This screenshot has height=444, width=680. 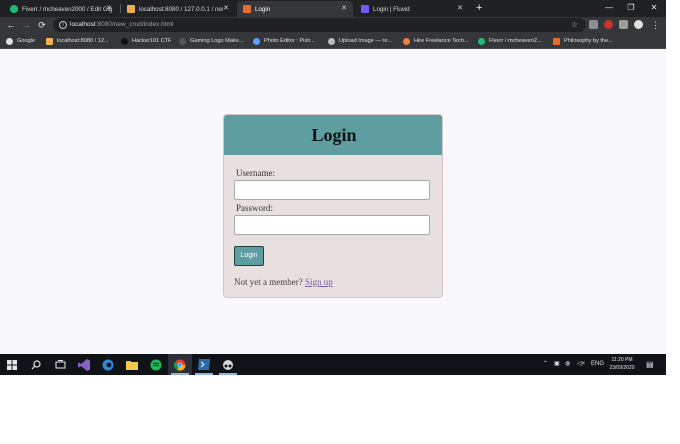 What do you see at coordinates (122, 24) in the screenshot?
I see `url-text: localhost:8080/new_crud/index.html` at bounding box center [122, 24].